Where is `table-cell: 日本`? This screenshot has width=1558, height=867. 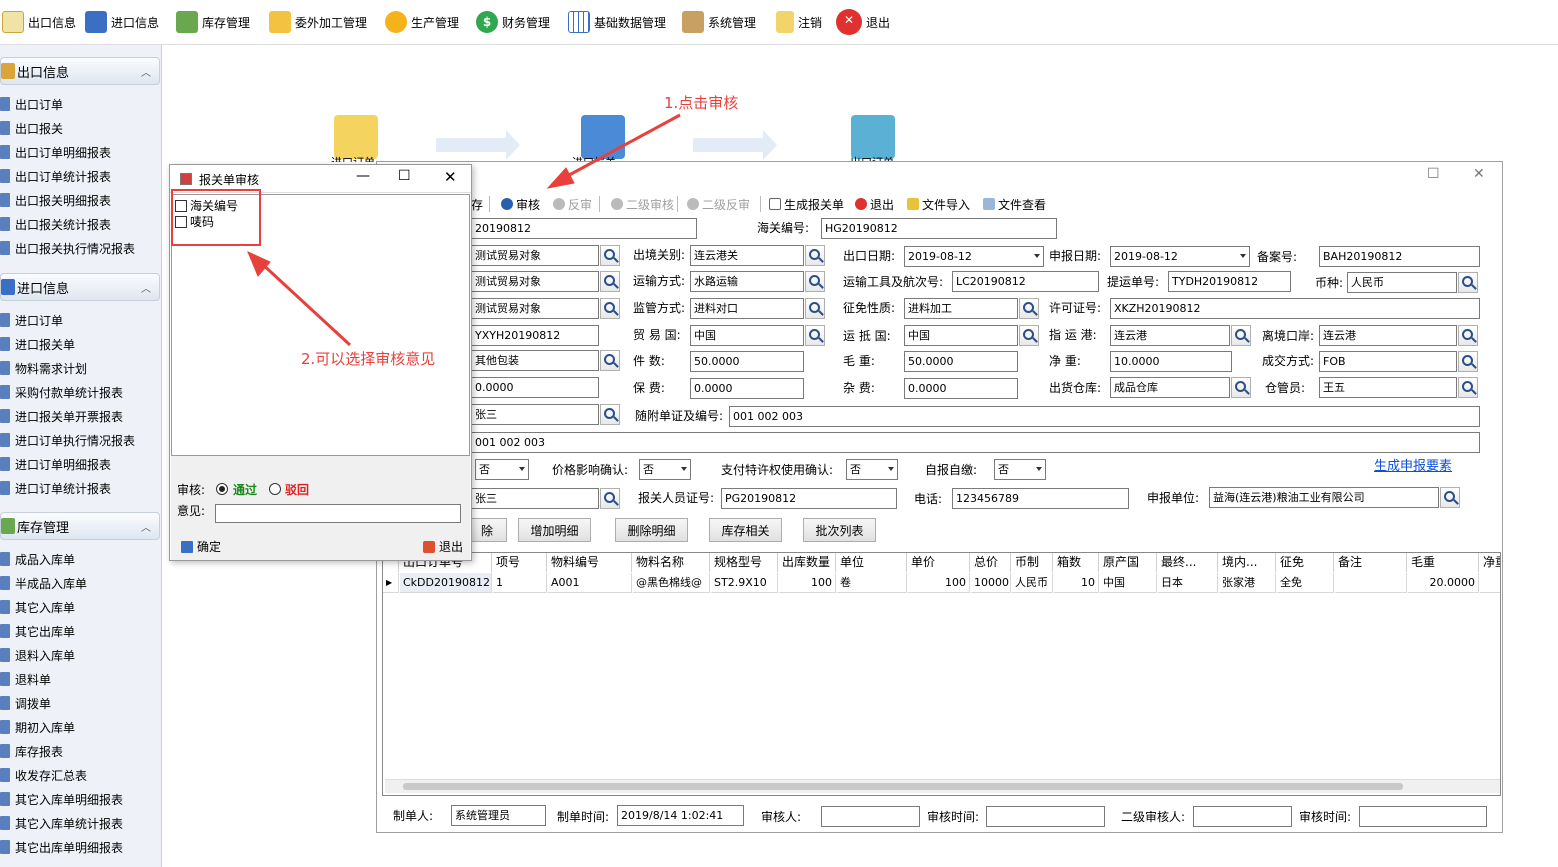
table-cell: 日本 is located at coordinates (1188, 583).